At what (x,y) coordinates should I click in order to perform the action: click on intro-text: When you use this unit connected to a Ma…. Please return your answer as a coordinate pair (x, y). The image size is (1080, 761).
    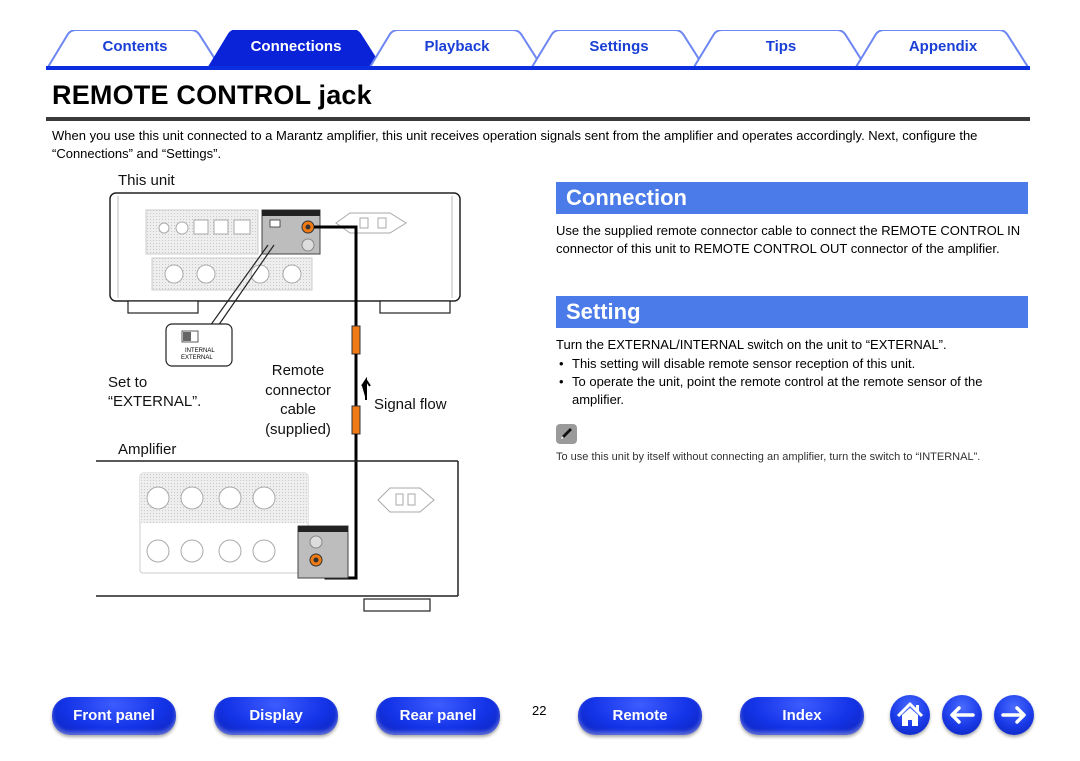
    Looking at the image, I should click on (515, 144).